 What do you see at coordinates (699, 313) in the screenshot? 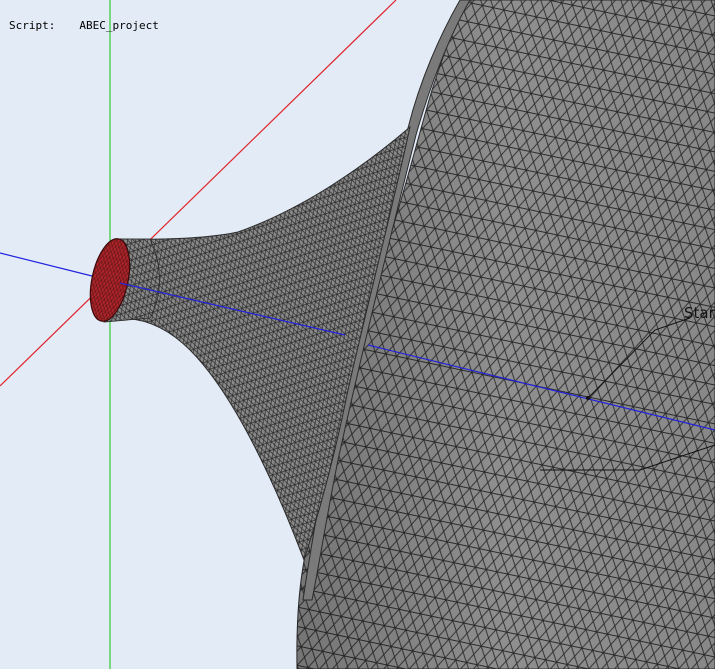
I see `node-label: Star` at bounding box center [699, 313].